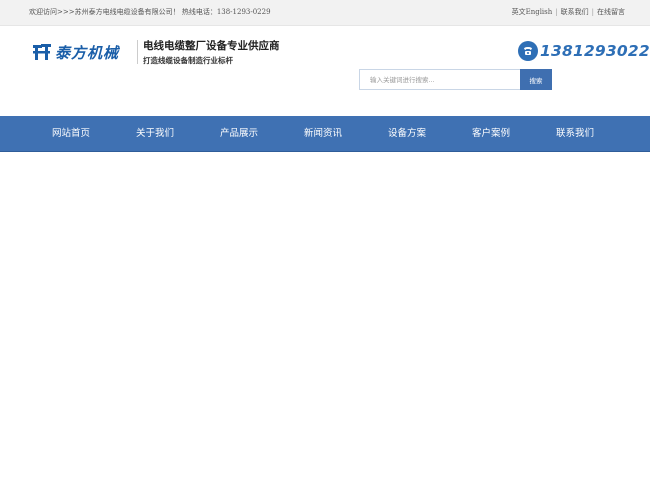  I want to click on main-nav: 网站首页 关于我们 产品展示 新闻资讯 设备方案 客户案例 联系我们, so click(325, 134).